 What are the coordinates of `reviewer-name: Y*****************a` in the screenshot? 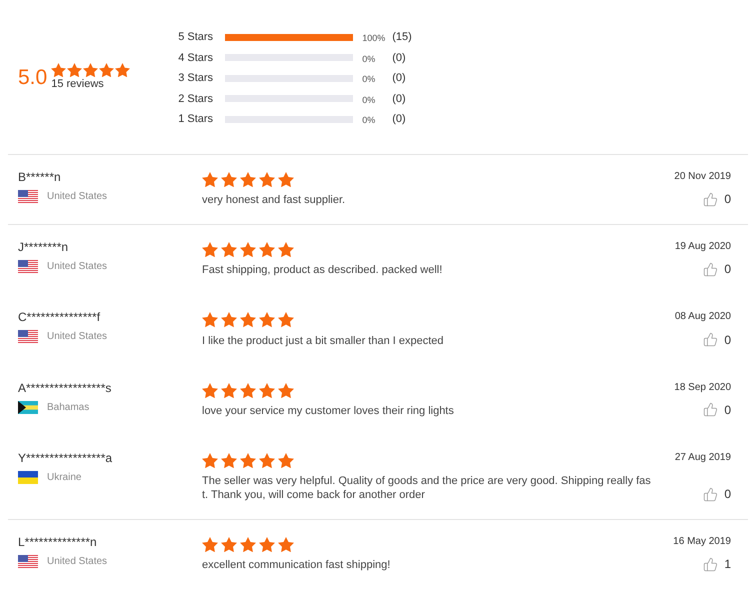 It's located at (65, 457).